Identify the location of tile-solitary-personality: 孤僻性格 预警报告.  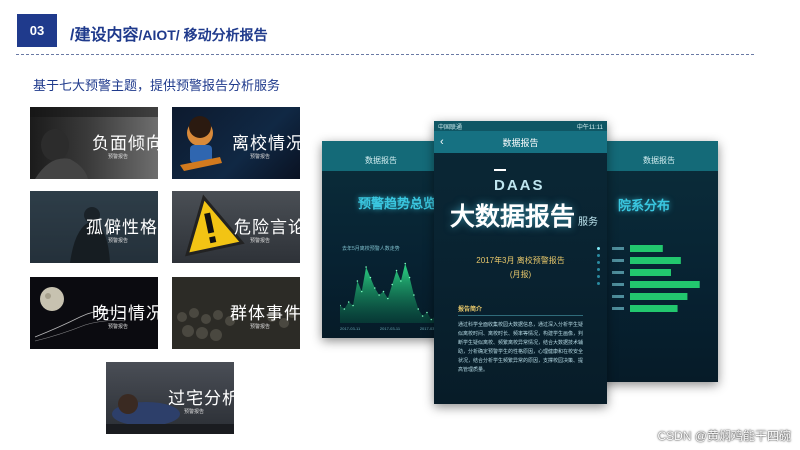
(94, 227).